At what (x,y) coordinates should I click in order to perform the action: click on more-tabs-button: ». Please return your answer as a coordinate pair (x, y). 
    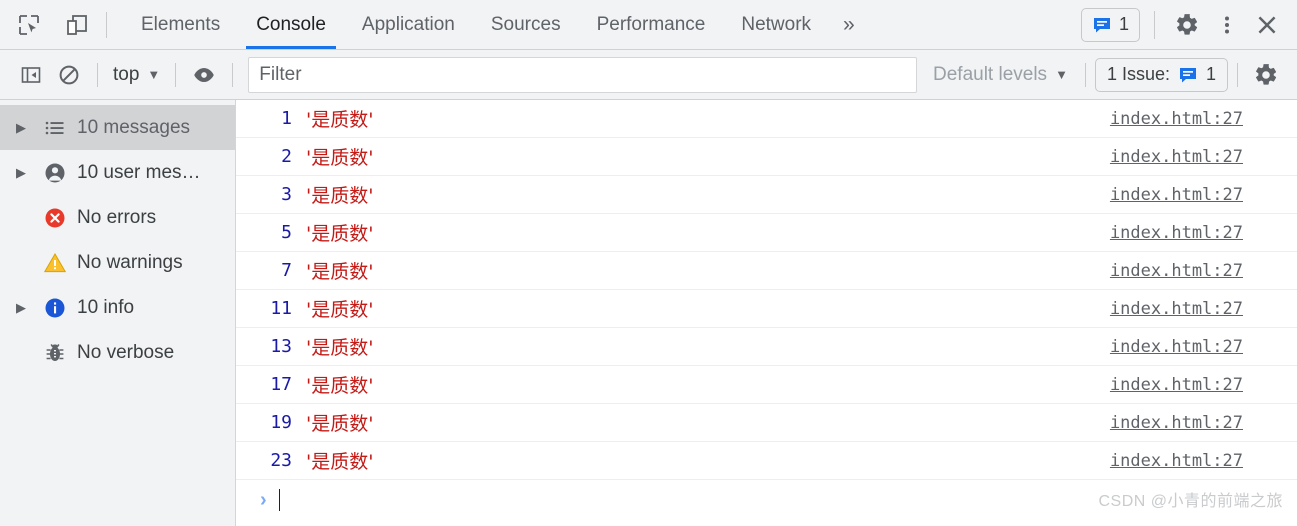
    Looking at the image, I should click on (849, 24).